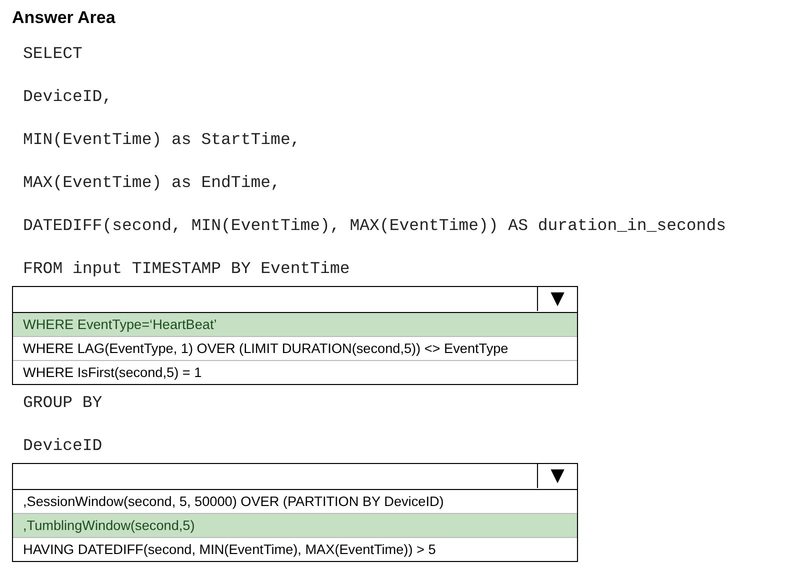 The height and width of the screenshot is (581, 794). Describe the element at coordinates (295, 372) in the screenshot. I see `dropdown-option: WHERE IsFirst(second,5) = 1` at that location.